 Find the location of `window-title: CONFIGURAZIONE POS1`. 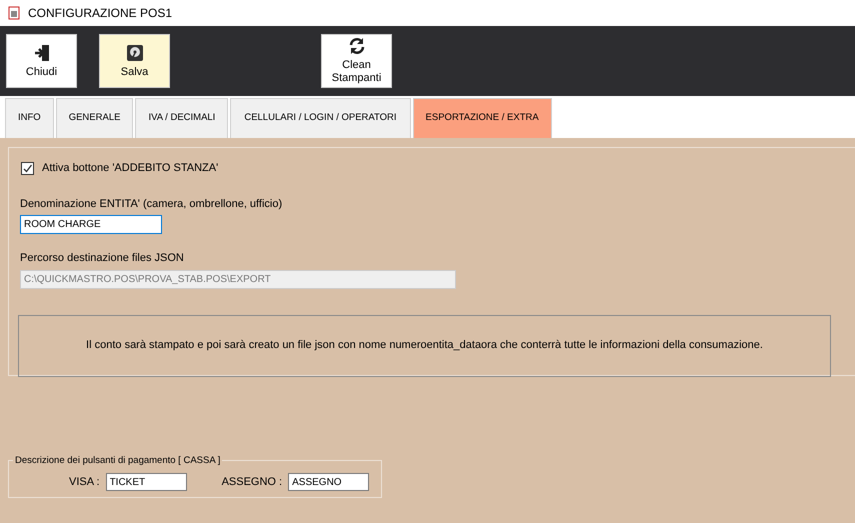

window-title: CONFIGURAZIONE POS1 is located at coordinates (100, 13).